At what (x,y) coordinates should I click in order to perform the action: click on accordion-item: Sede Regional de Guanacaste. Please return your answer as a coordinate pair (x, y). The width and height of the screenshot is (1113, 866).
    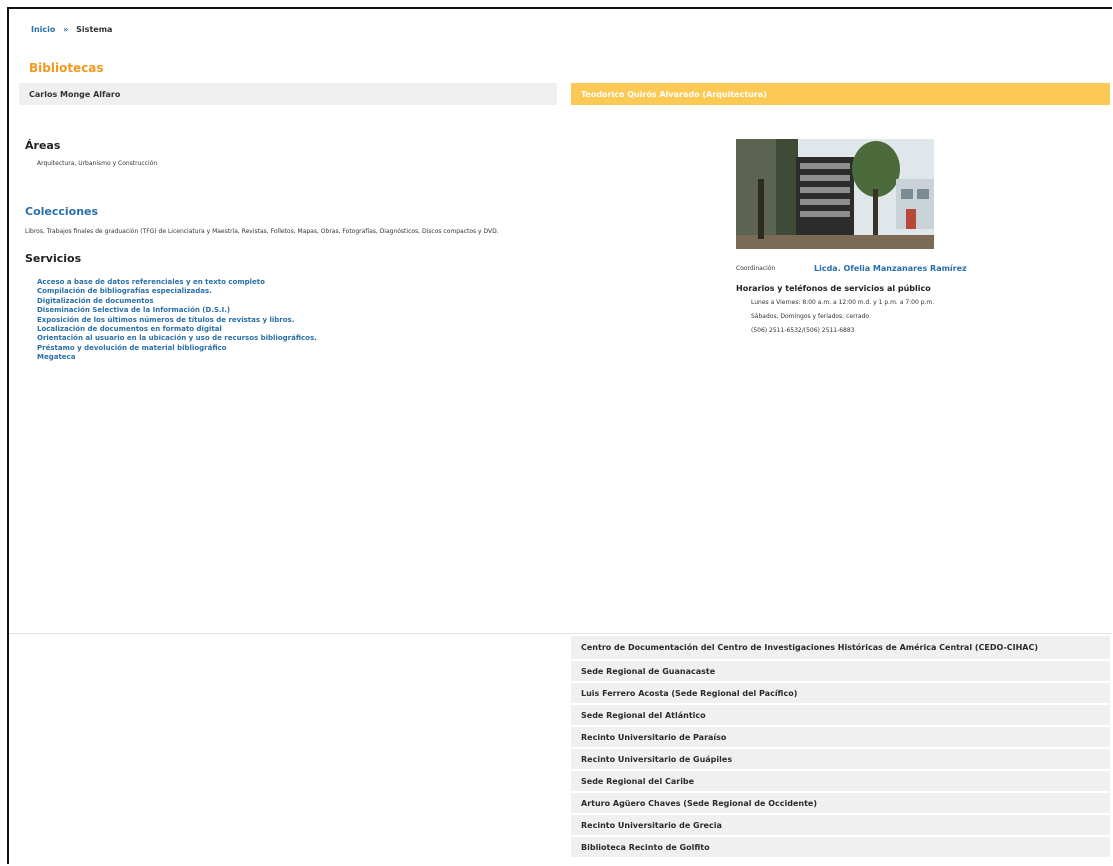
    Looking at the image, I should click on (840, 672).